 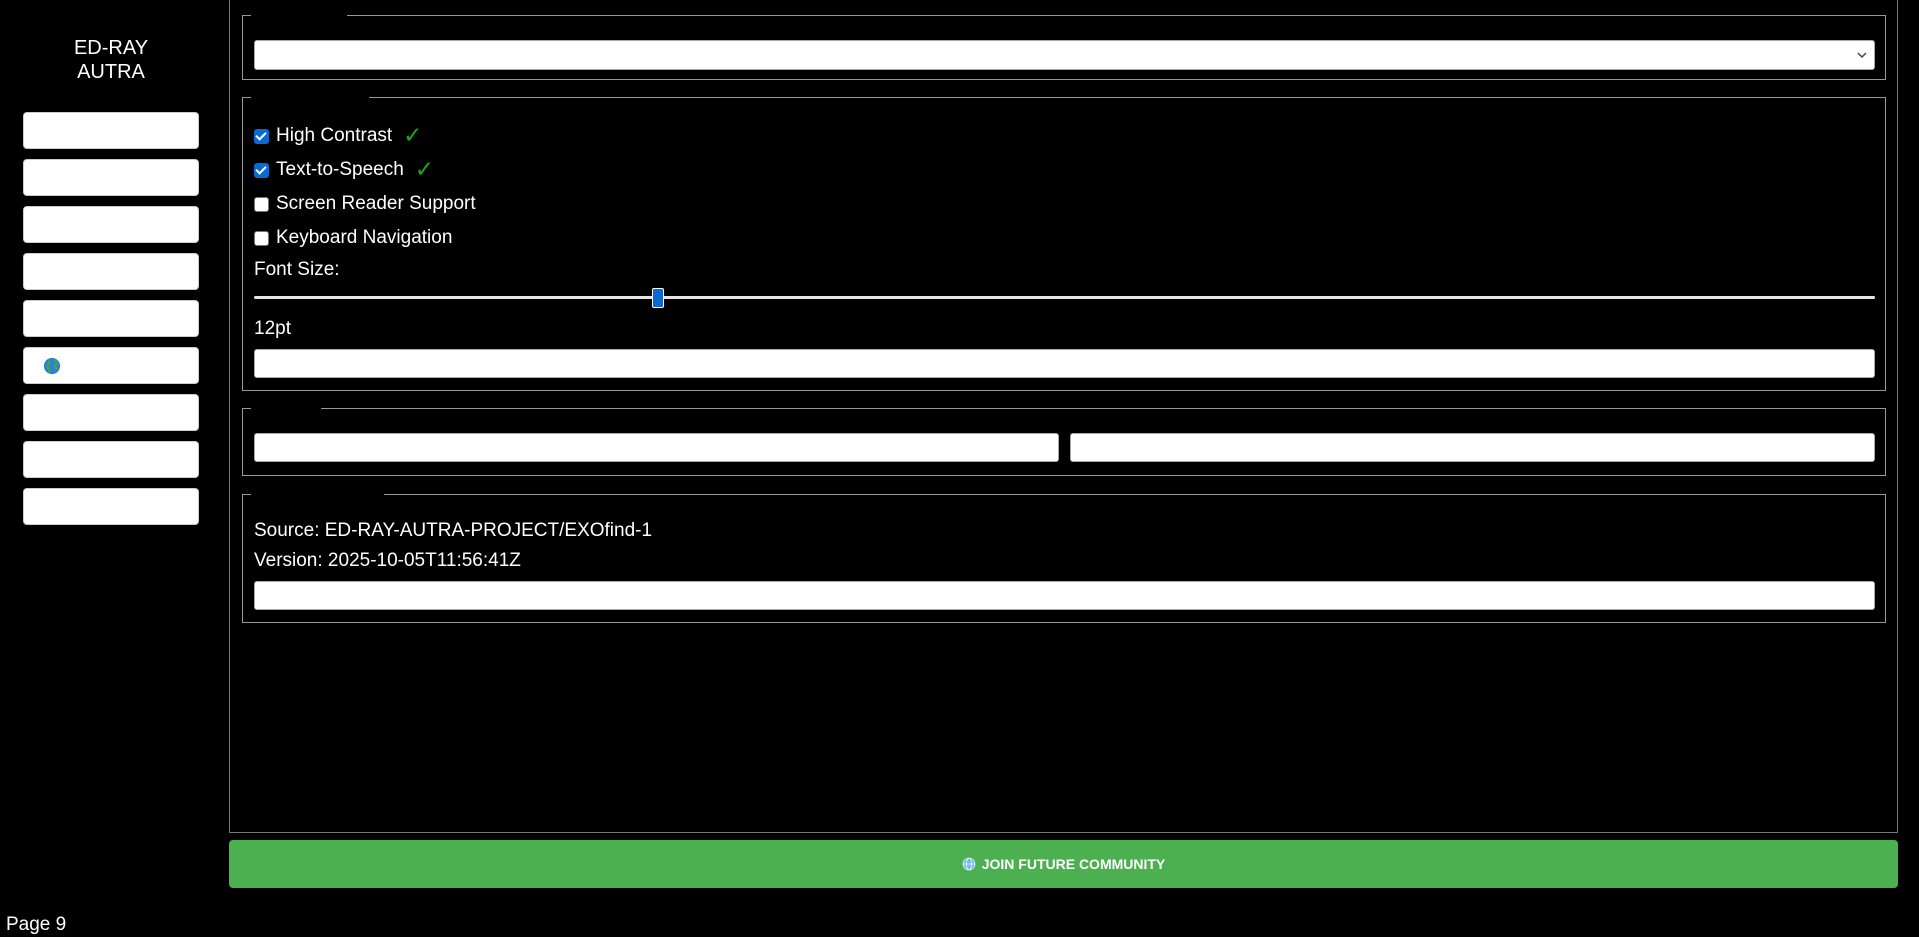 What do you see at coordinates (334, 135) in the screenshot?
I see `high-contrast-label: High Contrast` at bounding box center [334, 135].